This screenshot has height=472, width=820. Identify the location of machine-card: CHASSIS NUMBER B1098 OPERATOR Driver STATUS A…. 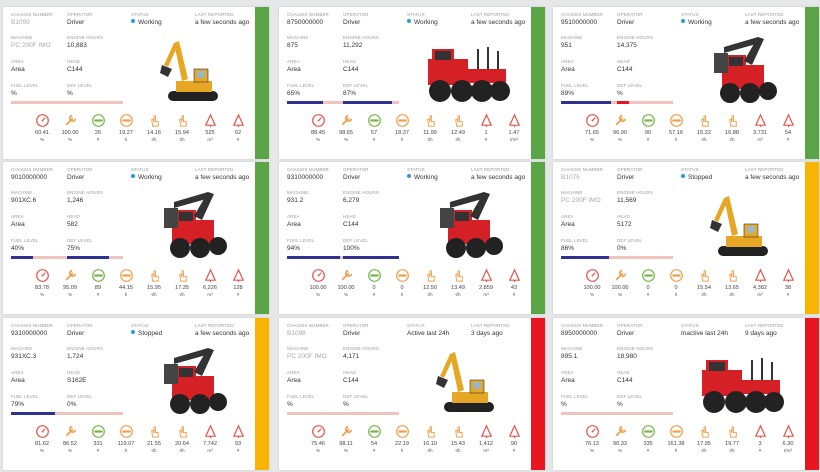
(412, 394).